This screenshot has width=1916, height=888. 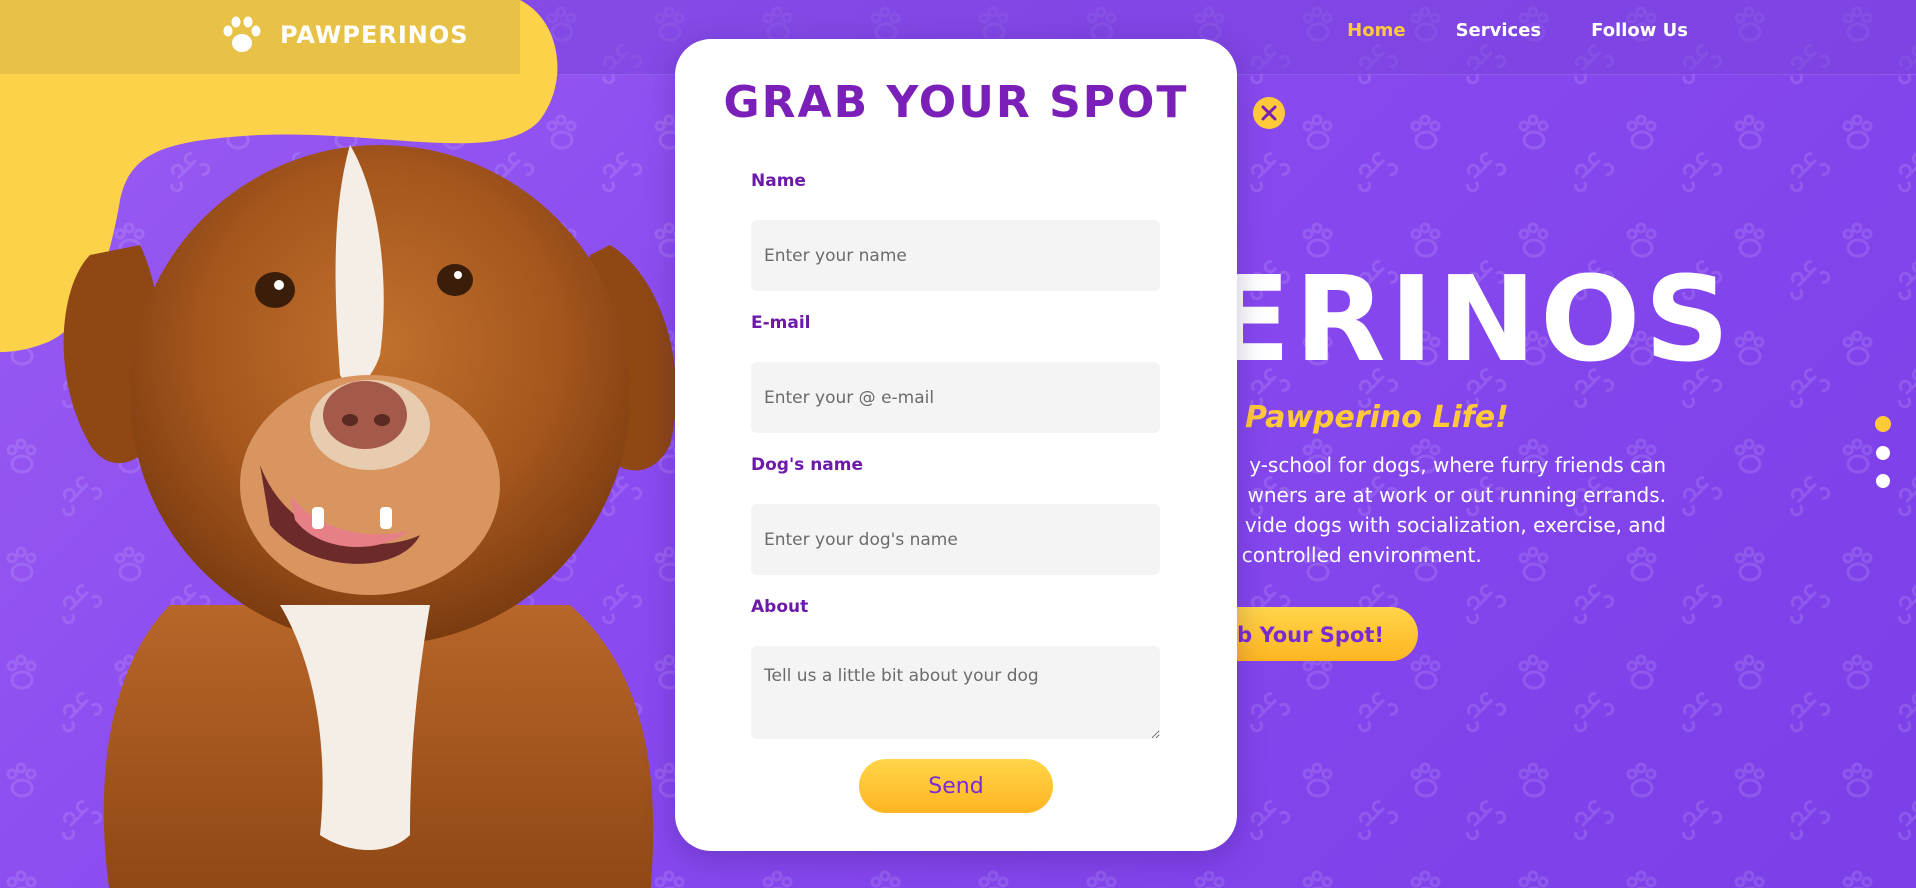 What do you see at coordinates (955, 692) in the screenshot?
I see `about-textarea` at bounding box center [955, 692].